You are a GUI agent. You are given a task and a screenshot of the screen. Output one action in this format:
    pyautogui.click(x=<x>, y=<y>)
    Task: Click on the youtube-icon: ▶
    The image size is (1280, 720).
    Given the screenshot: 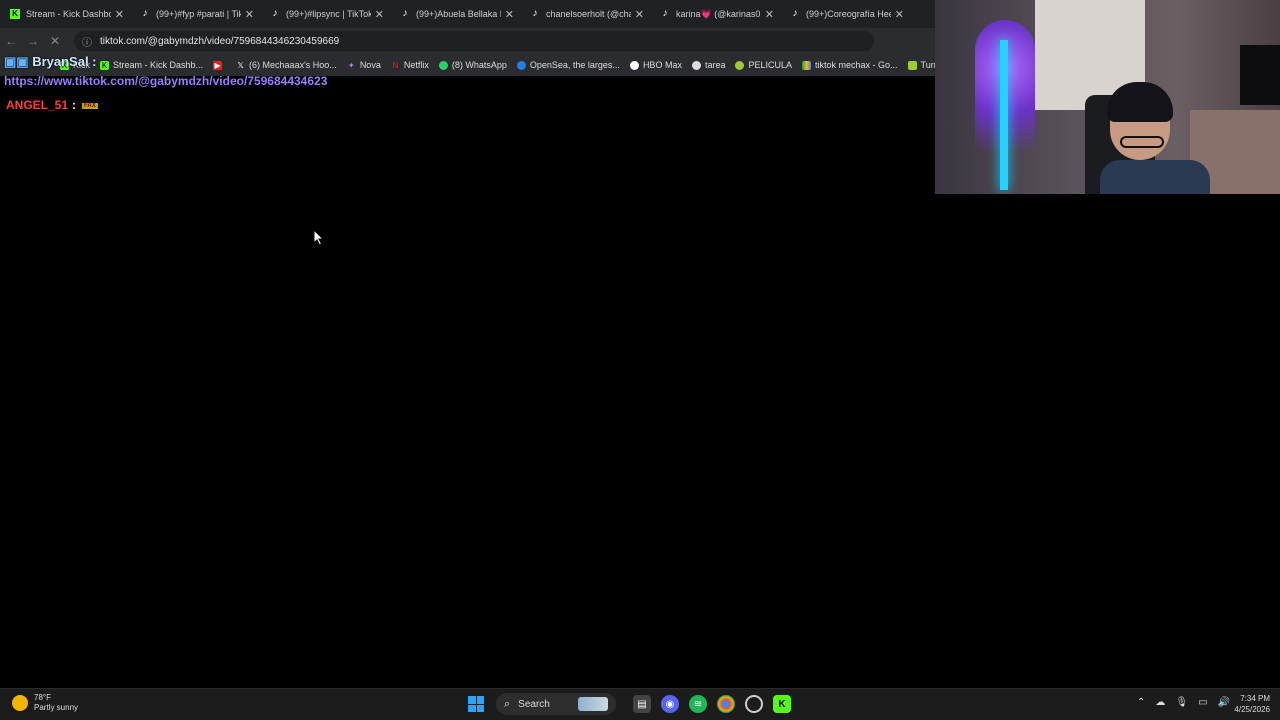 What is the action you would take?
    pyautogui.click(x=218, y=65)
    